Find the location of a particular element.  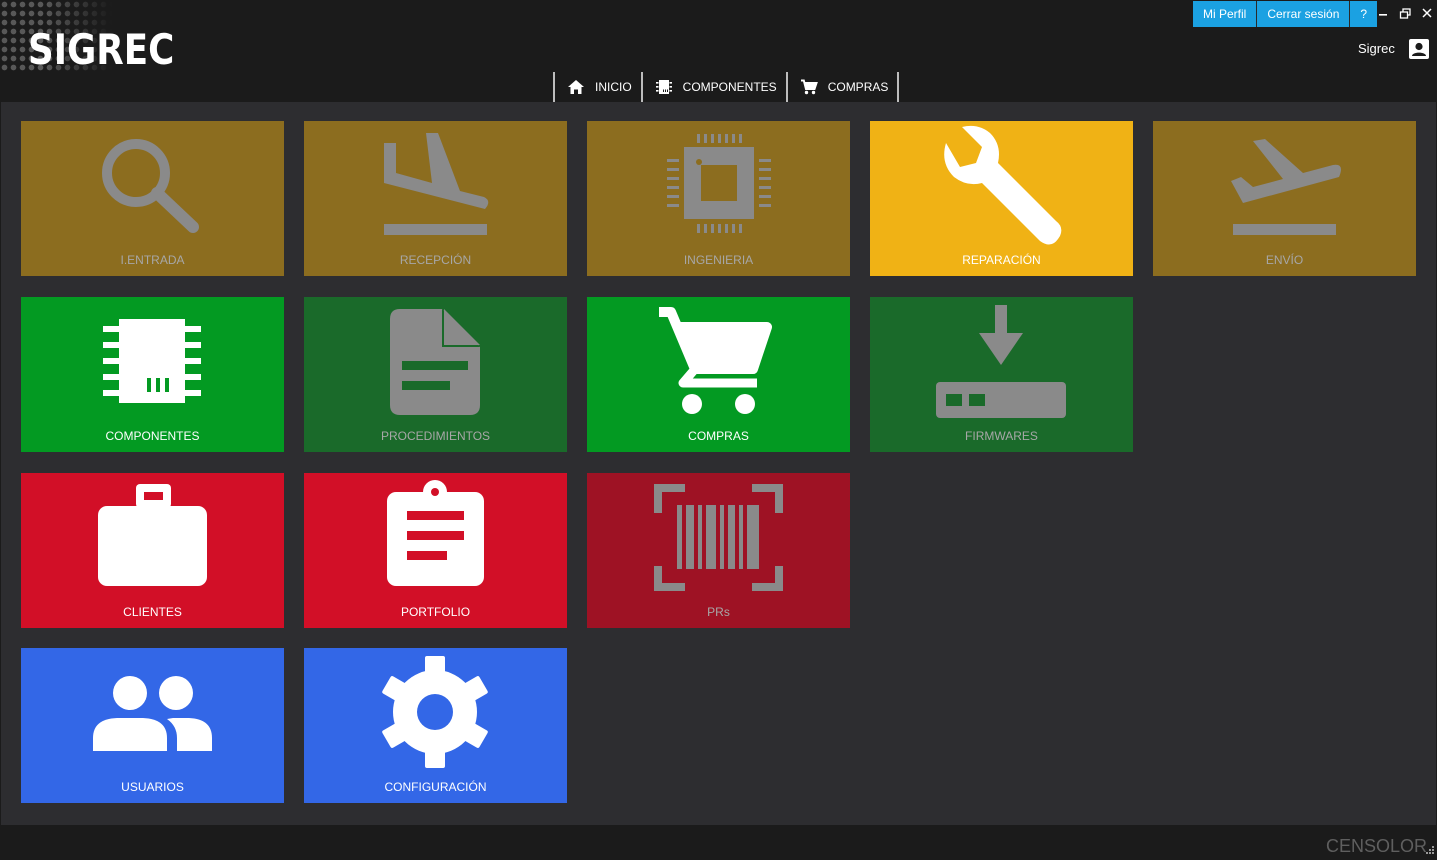

restore-icon is located at coordinates (1405, 13).